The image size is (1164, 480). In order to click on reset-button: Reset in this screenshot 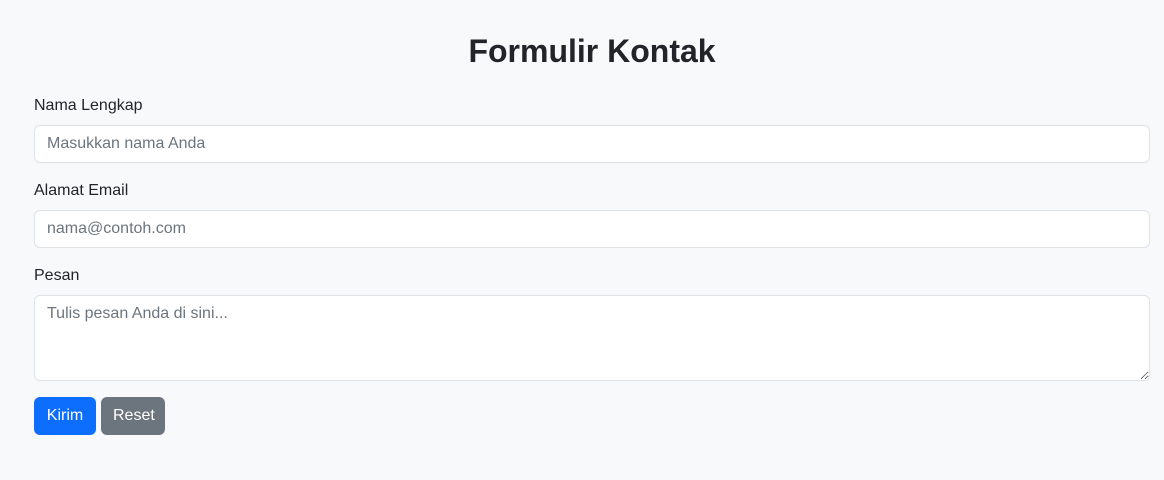, I will do `click(133, 416)`.